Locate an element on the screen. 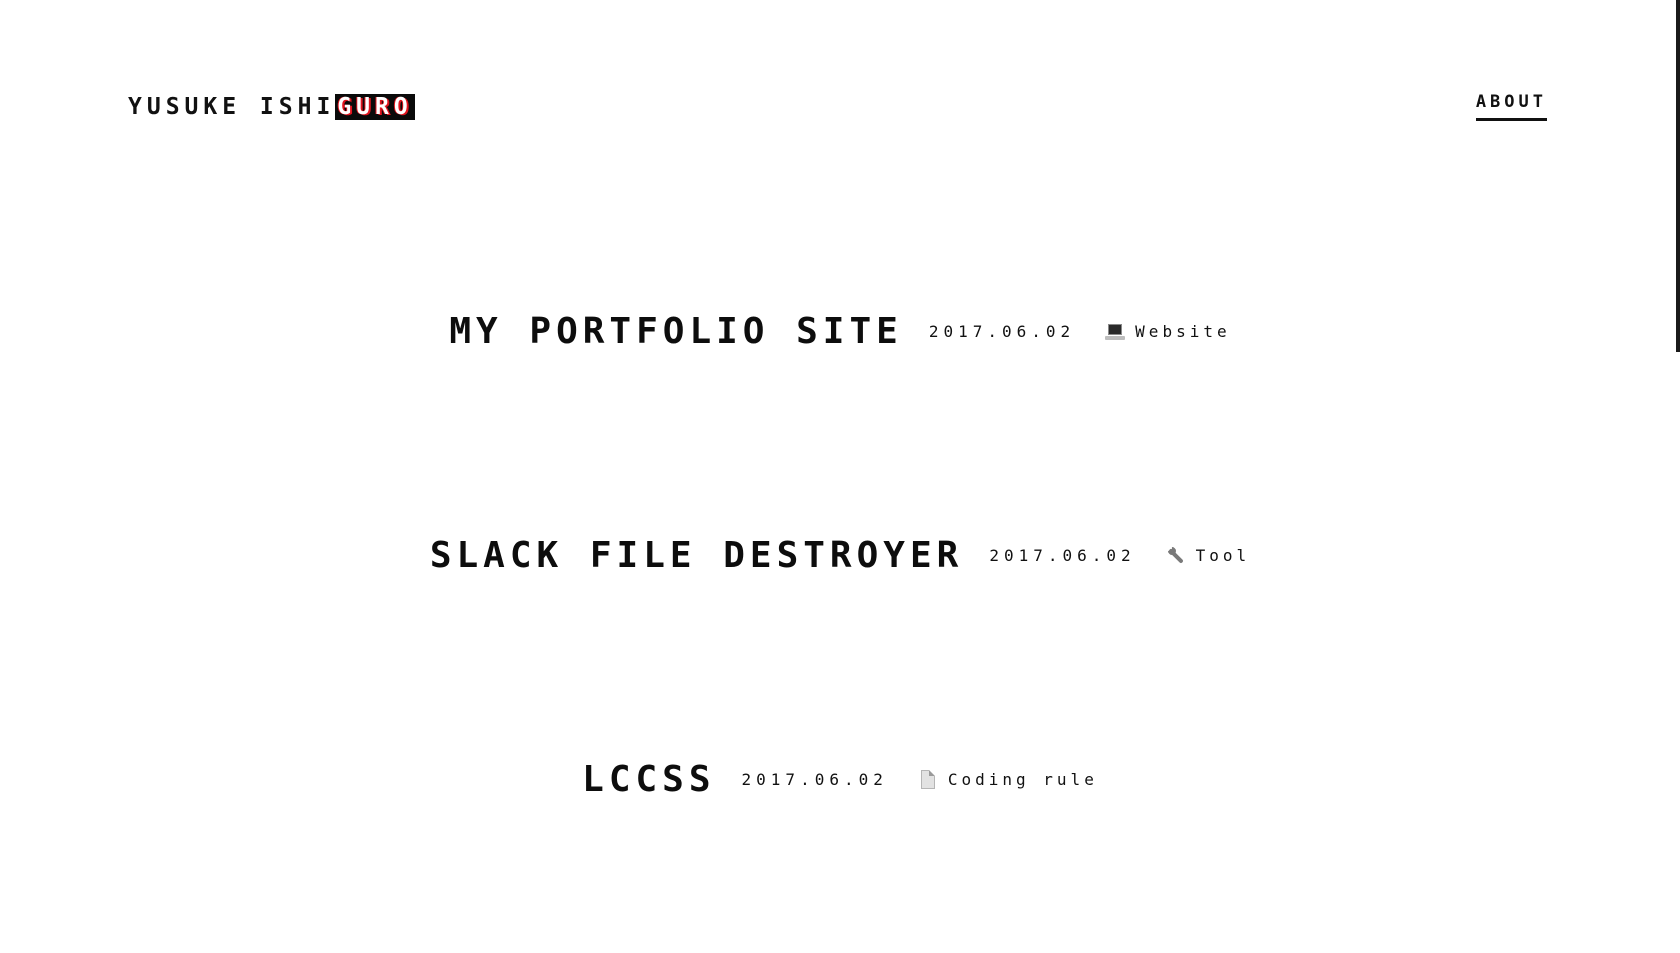 The image size is (1680, 953). project-title: MY PORTFOLIO SITE is located at coordinates (675, 331).